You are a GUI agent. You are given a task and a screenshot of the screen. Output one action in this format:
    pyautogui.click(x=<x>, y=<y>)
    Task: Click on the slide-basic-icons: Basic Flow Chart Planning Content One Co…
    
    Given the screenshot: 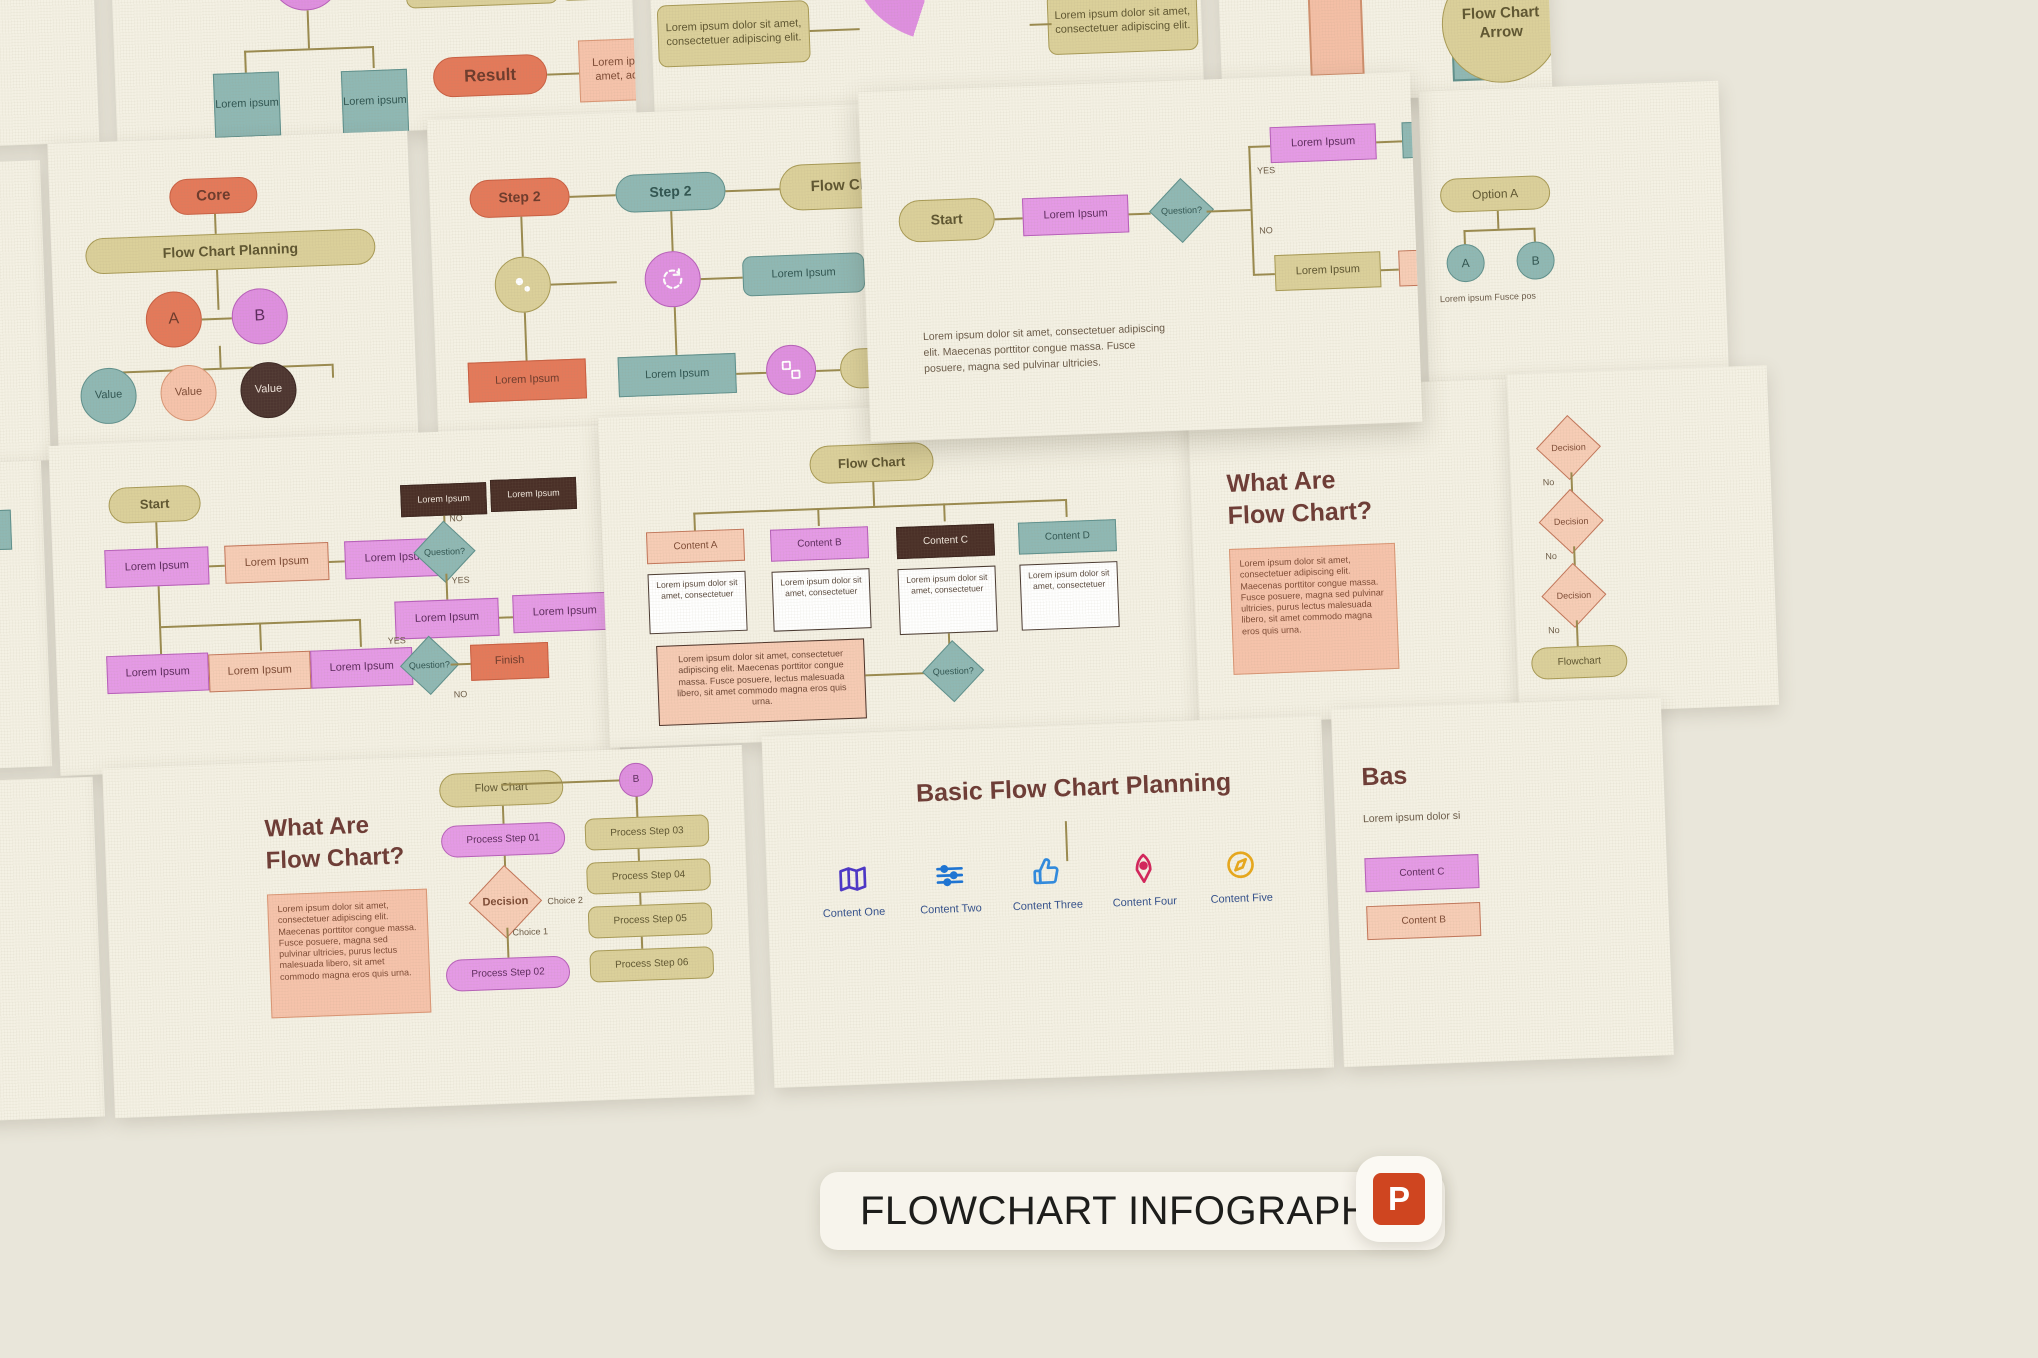 What is the action you would take?
    pyautogui.click(x=1048, y=901)
    